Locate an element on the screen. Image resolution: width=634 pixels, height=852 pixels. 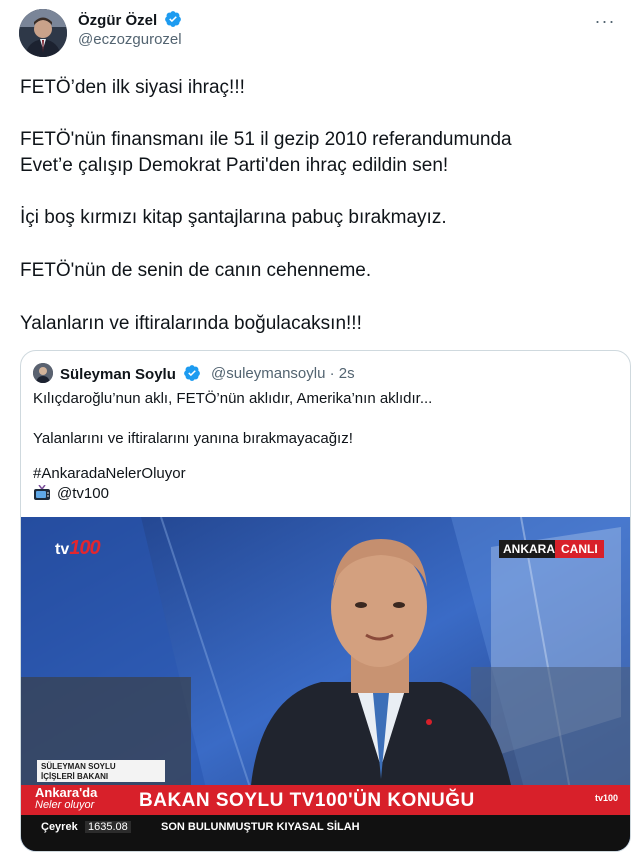
quoted-hashtag: #AnkaradaNelerOluyor is located at coordinates (109, 473).